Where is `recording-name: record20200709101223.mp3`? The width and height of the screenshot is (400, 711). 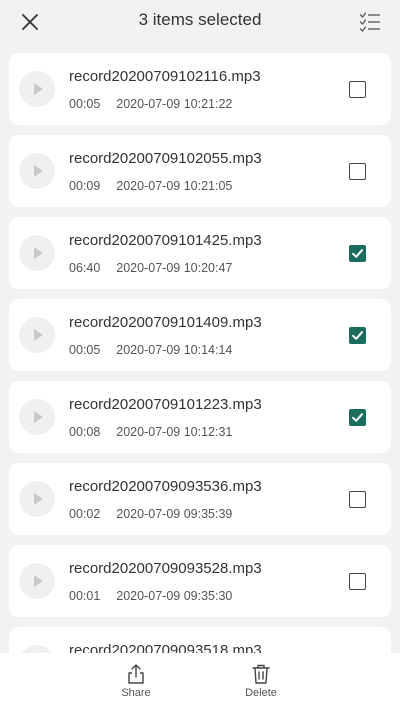
recording-name: record20200709101223.mp3 is located at coordinates (165, 404).